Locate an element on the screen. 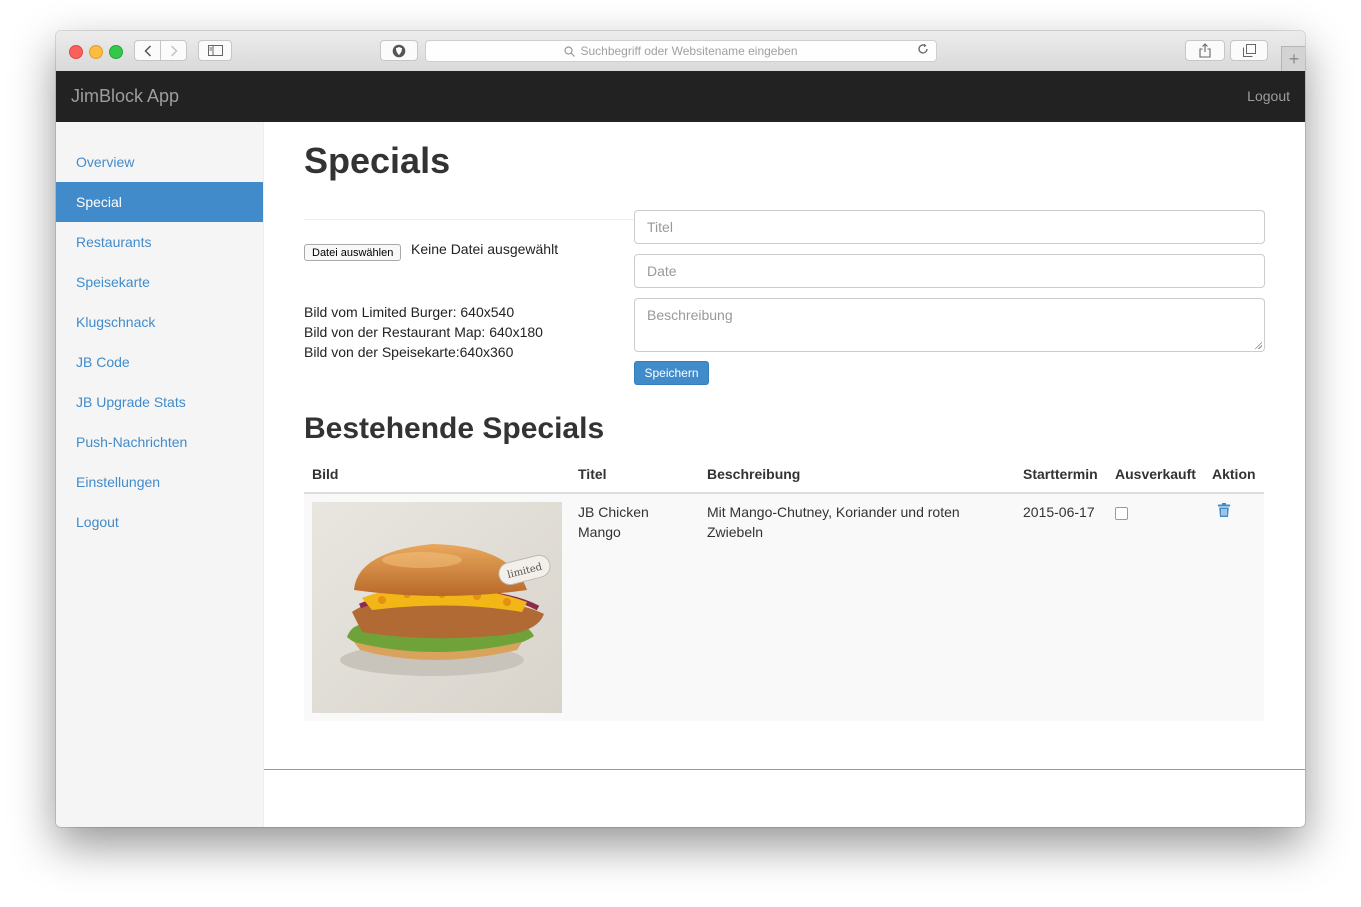 This screenshot has width=1361, height=907. footer-divider is located at coordinates (784, 769).